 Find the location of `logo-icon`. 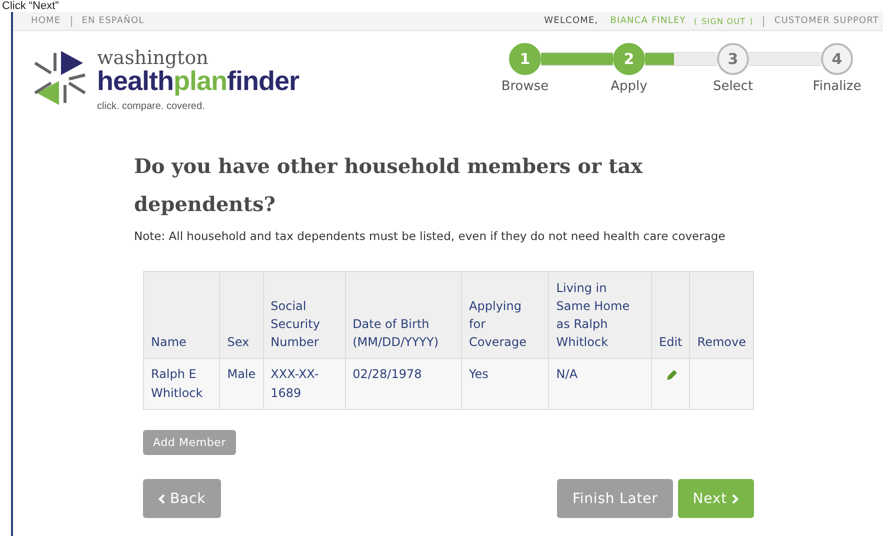

logo-icon is located at coordinates (60, 78).